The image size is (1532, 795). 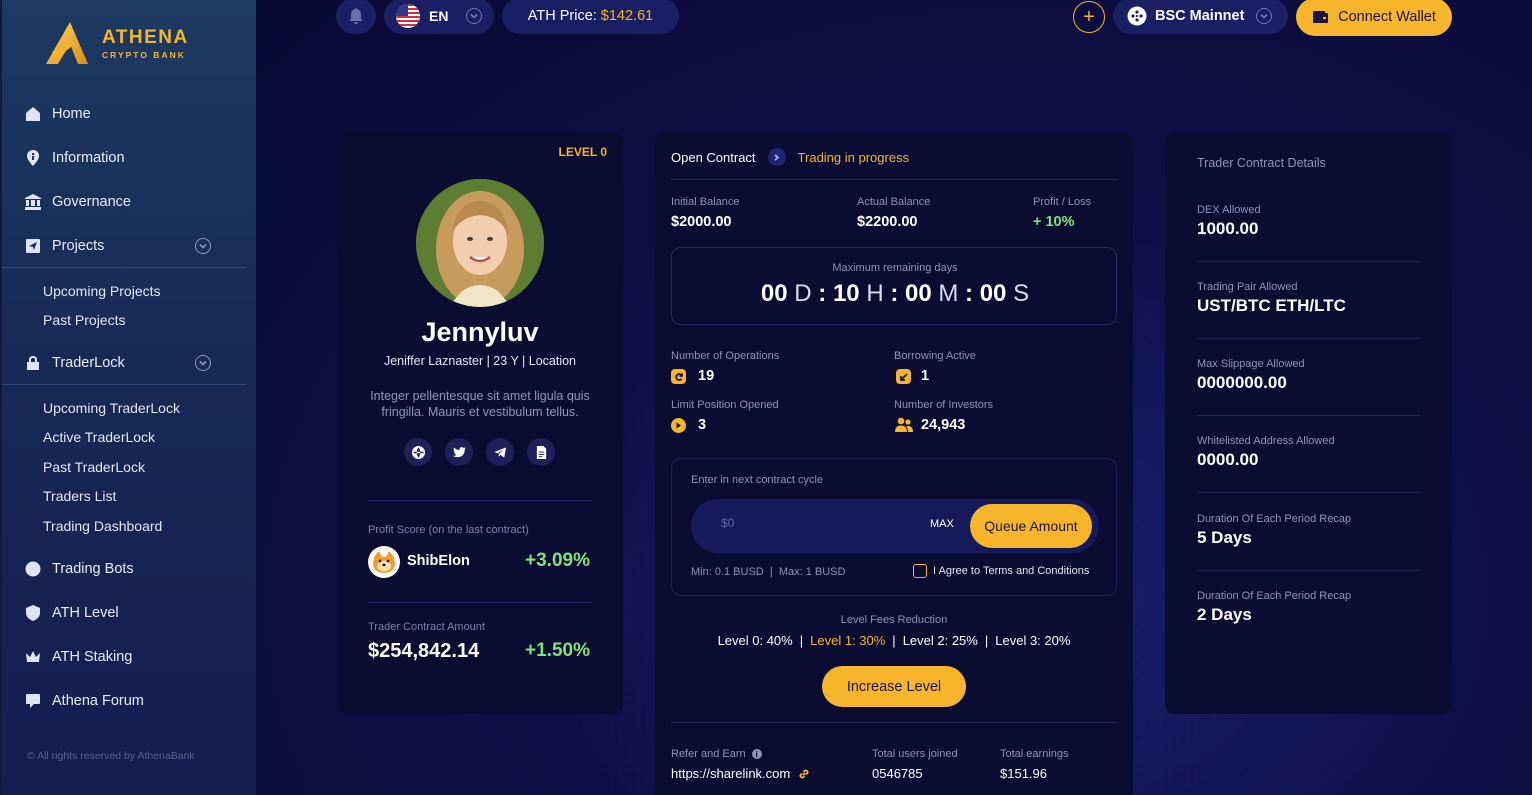 What do you see at coordinates (942, 524) in the screenshot?
I see `max-button: MAX` at bounding box center [942, 524].